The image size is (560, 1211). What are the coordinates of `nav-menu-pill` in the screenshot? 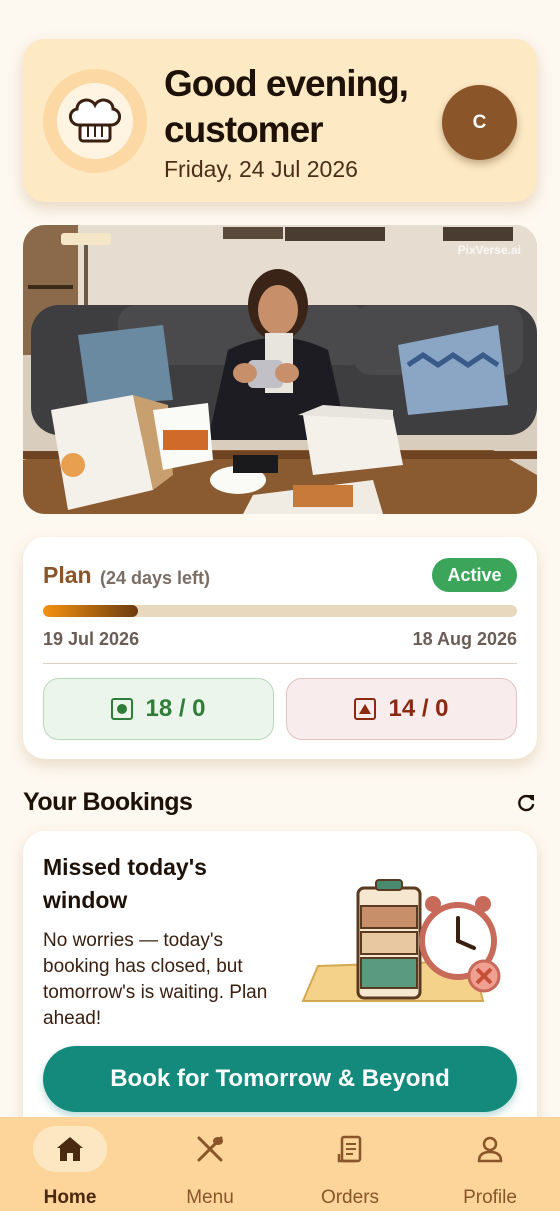 It's located at (210, 1149).